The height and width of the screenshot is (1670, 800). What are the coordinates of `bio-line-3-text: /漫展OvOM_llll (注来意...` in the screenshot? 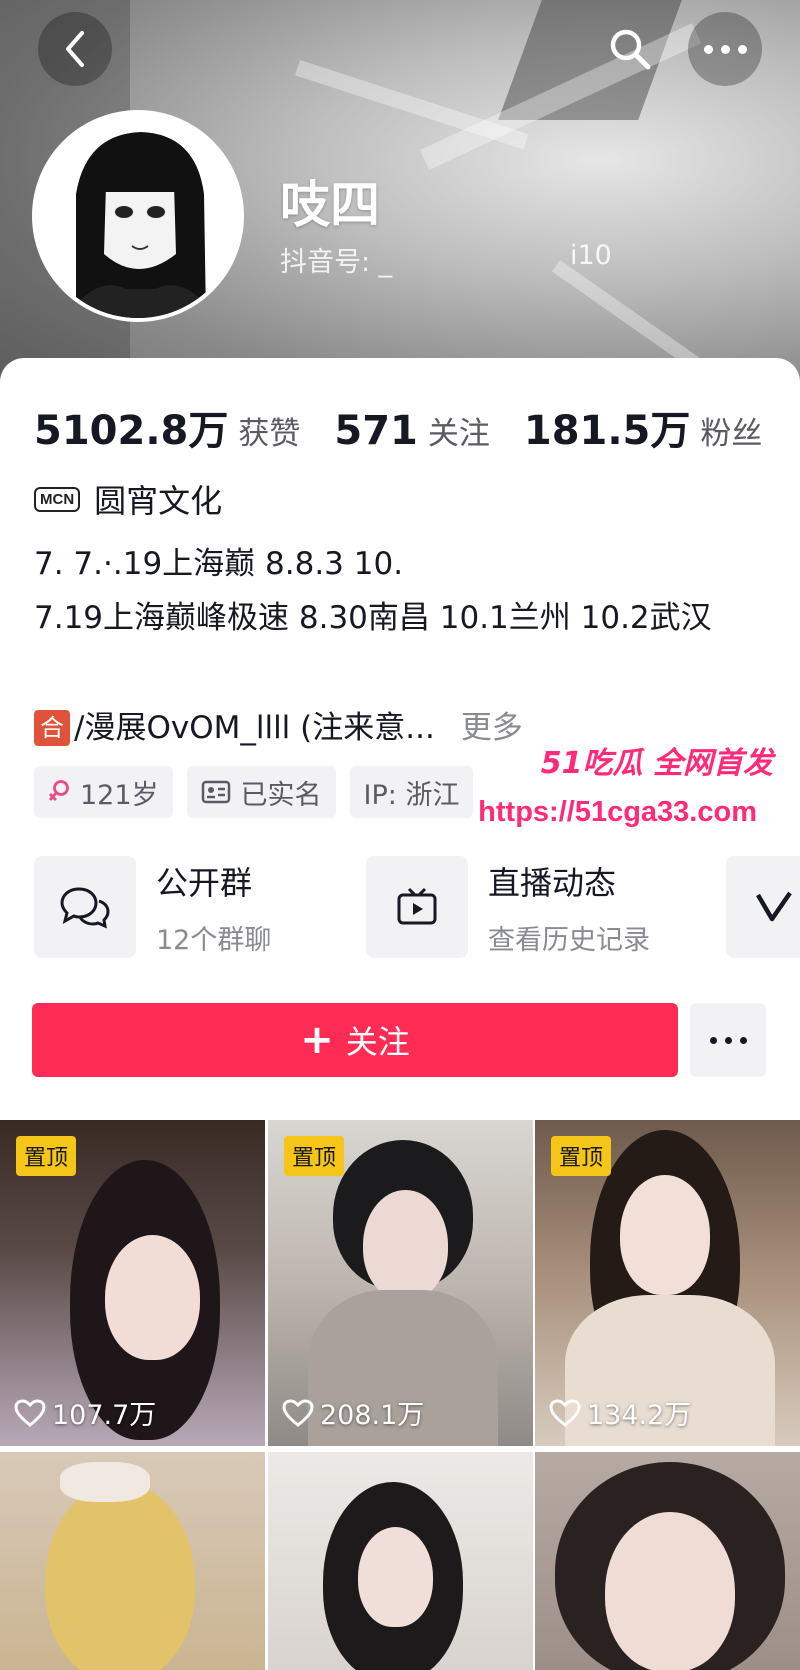 It's located at (254, 728).